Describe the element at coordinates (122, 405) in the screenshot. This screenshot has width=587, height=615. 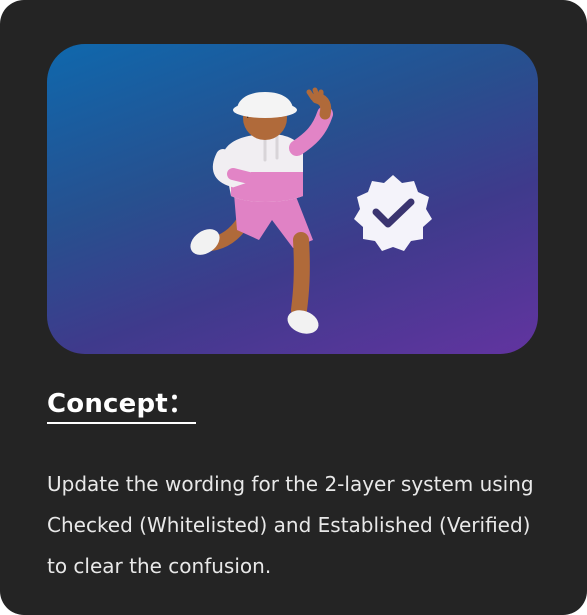
I see `concept-heading: Concept：` at that location.